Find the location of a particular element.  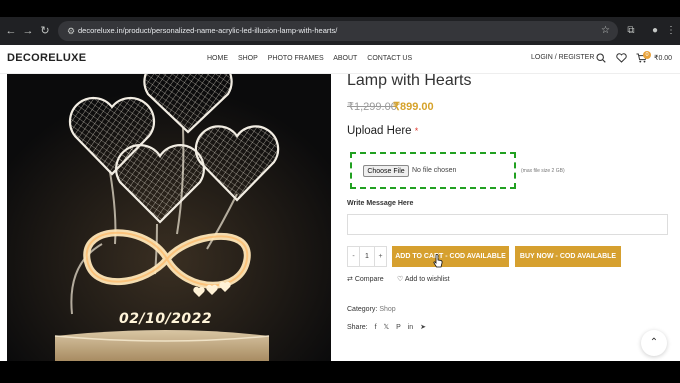

menu-item-home: HOME is located at coordinates (217, 58).